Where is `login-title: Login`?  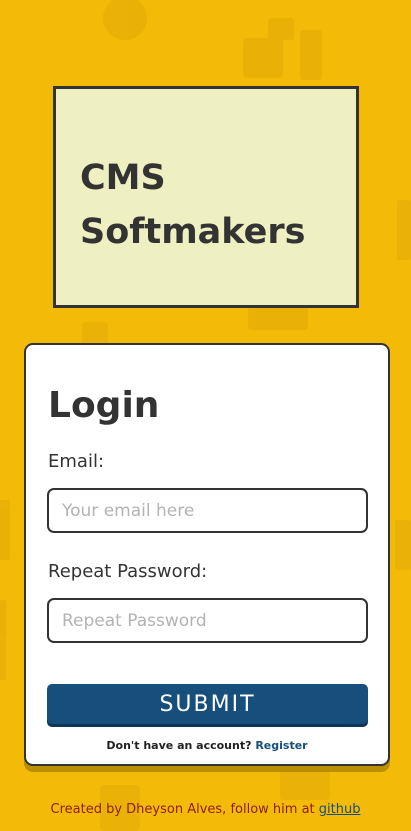
login-title: Login is located at coordinates (104, 405).